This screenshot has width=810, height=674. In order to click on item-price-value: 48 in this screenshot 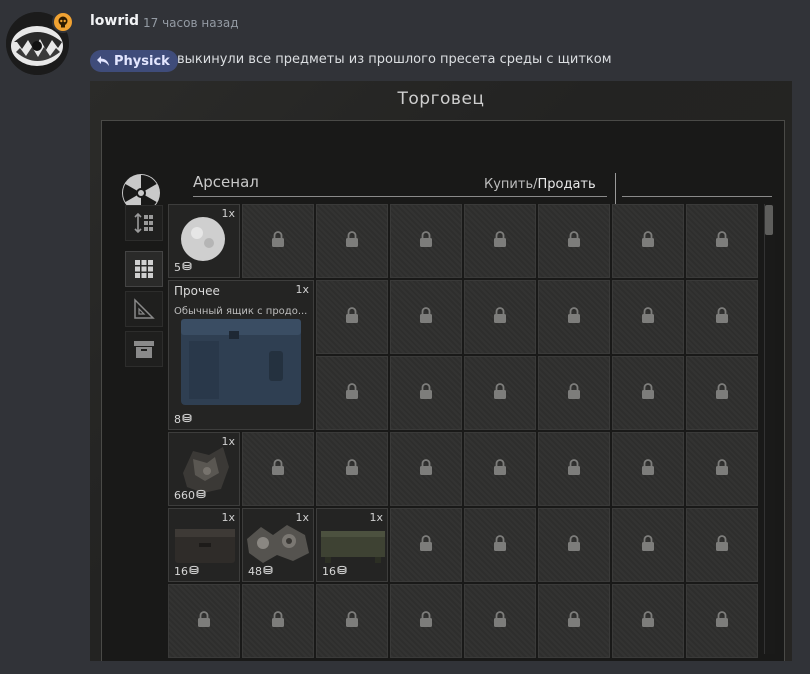, I will do `click(255, 571)`.